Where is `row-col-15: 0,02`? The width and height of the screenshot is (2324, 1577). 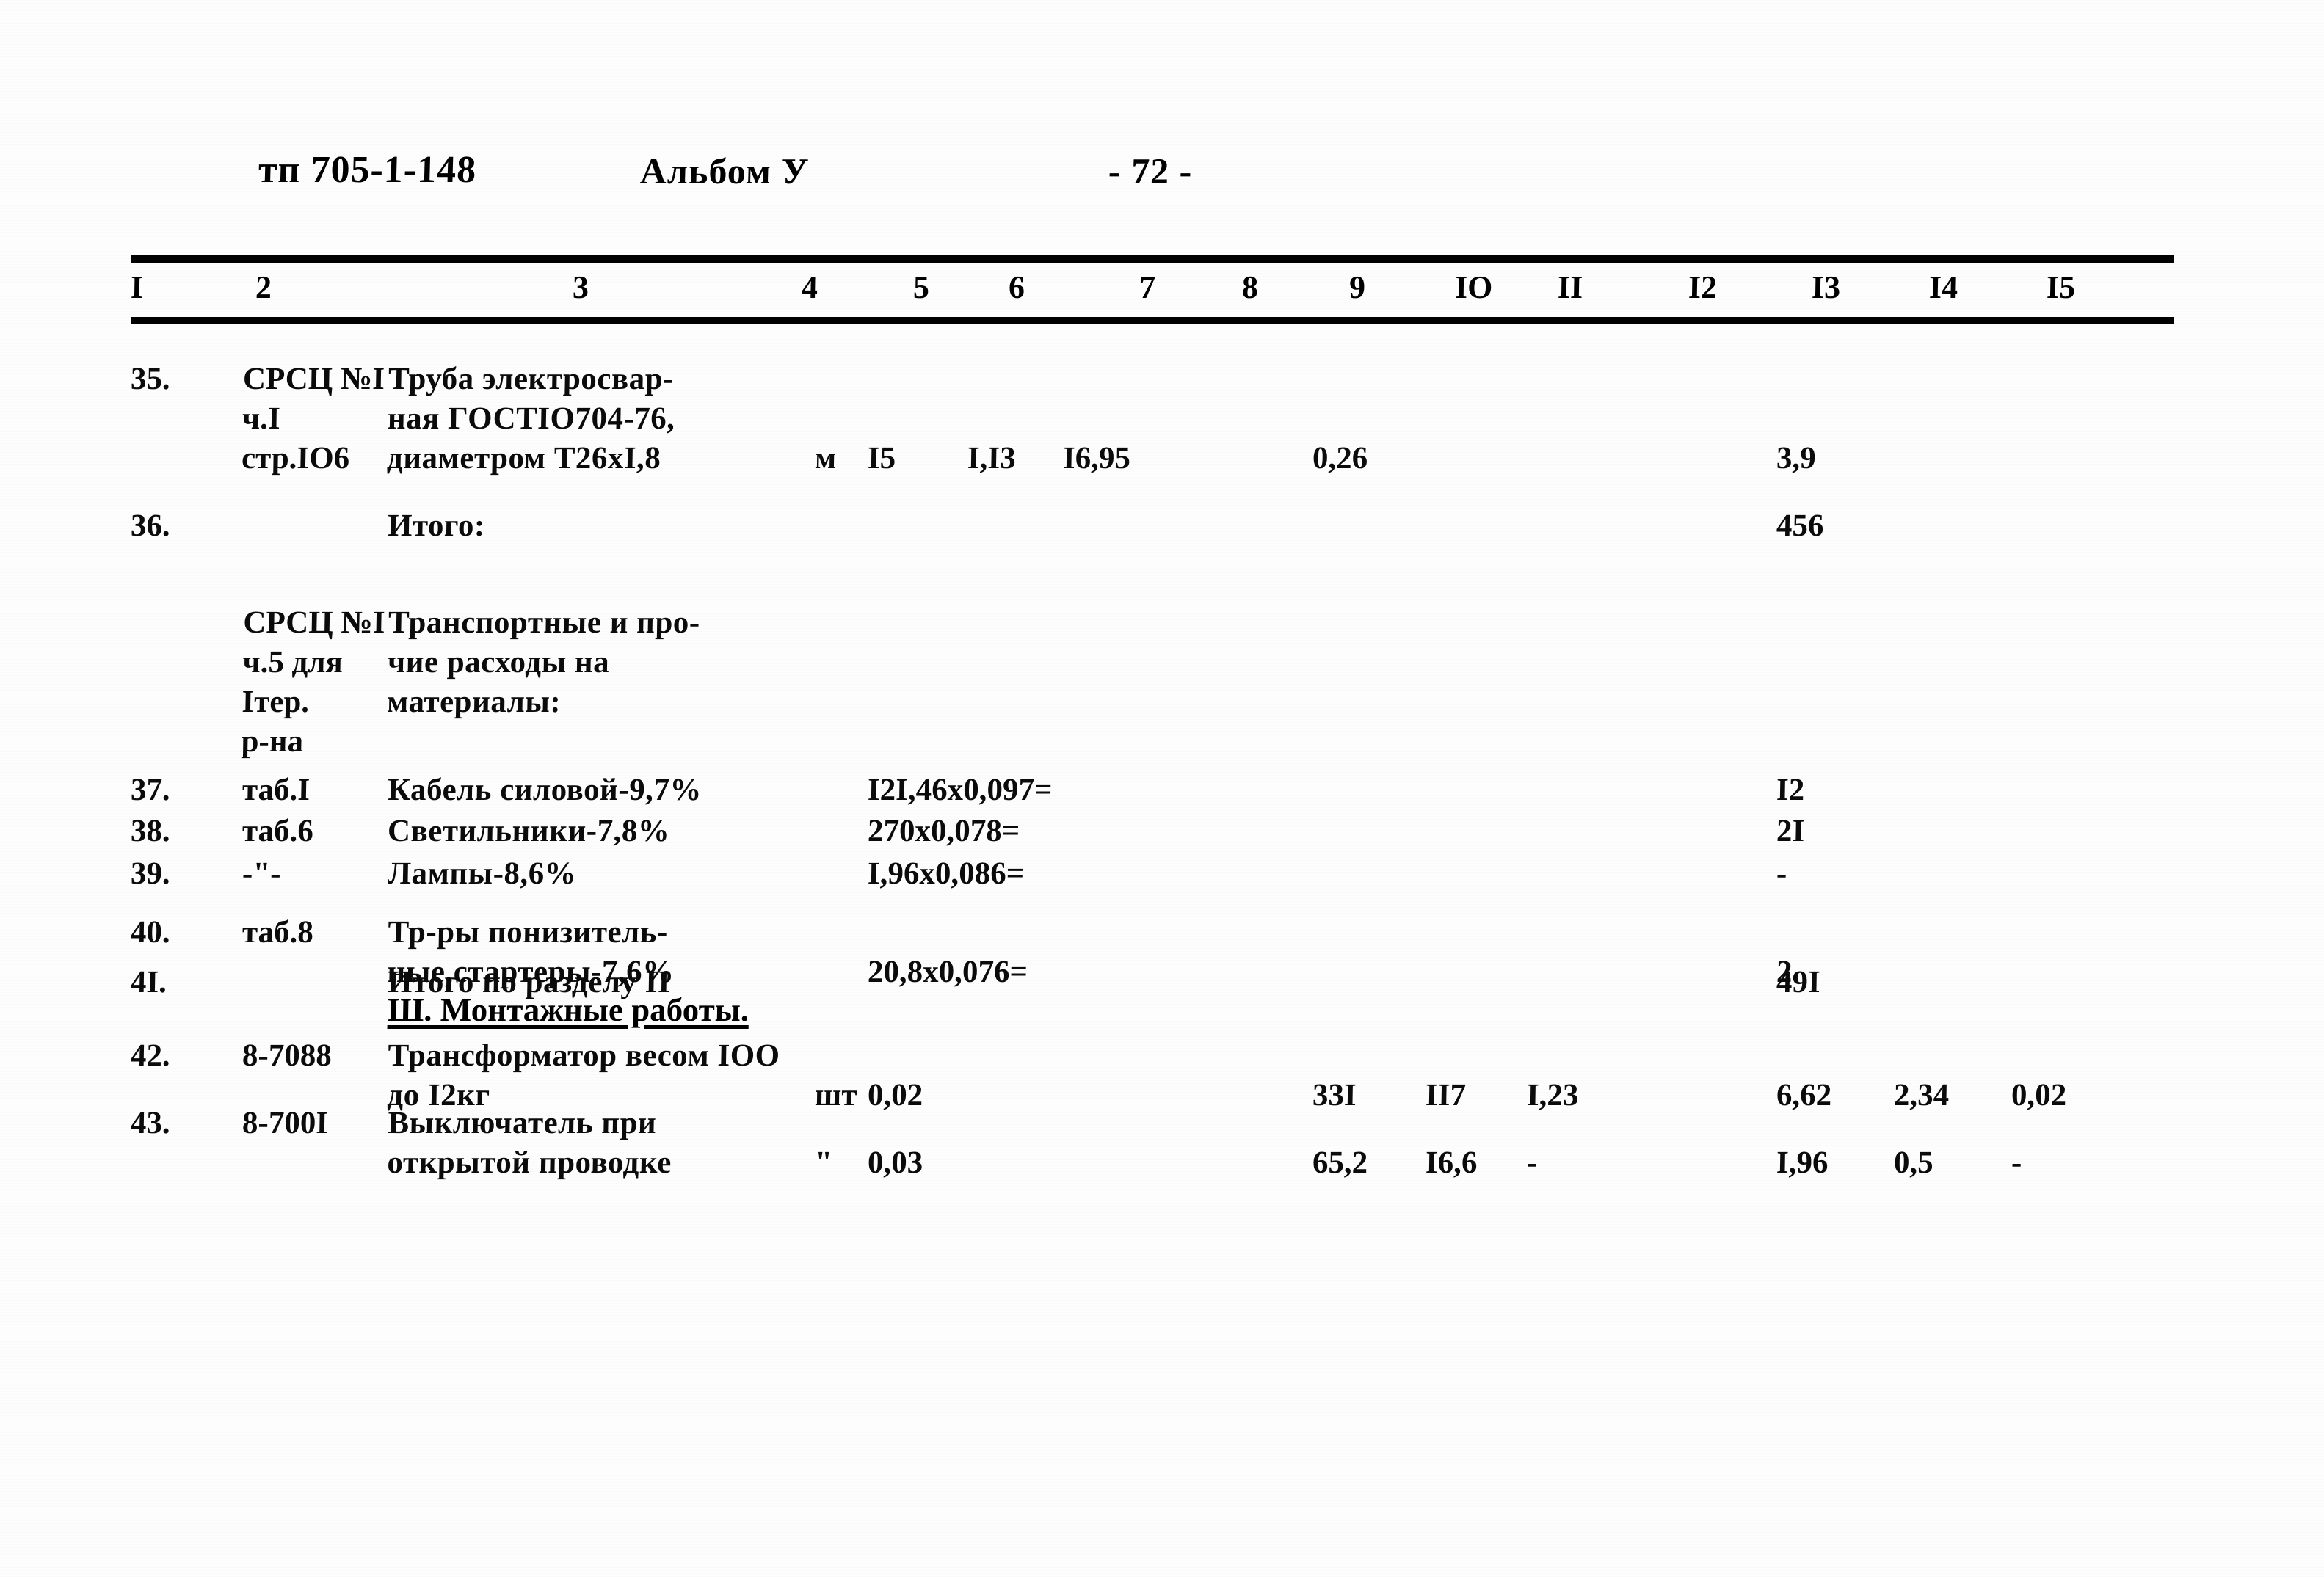 row-col-15: 0,02 is located at coordinates (2039, 1095).